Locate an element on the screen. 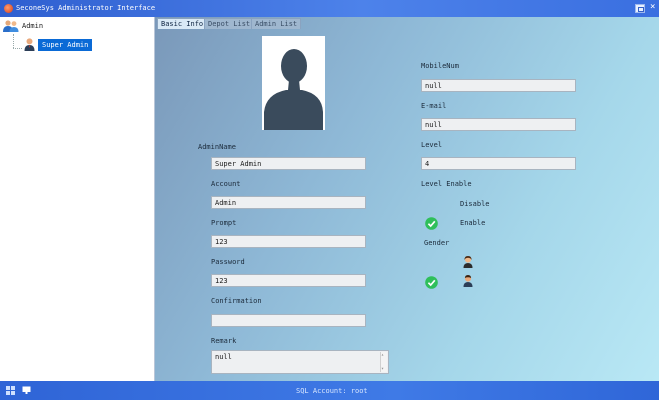 This screenshot has height=400, width=659. male-icon is located at coordinates (468, 281).